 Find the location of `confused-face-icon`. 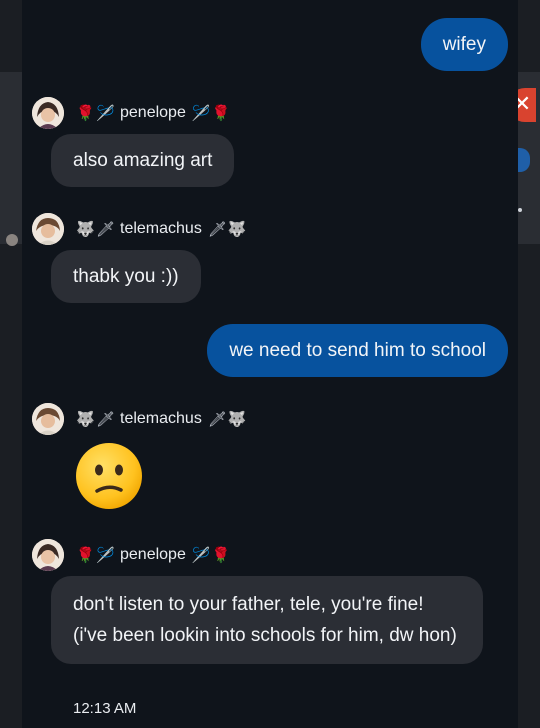

confused-face-icon is located at coordinates (109, 476).